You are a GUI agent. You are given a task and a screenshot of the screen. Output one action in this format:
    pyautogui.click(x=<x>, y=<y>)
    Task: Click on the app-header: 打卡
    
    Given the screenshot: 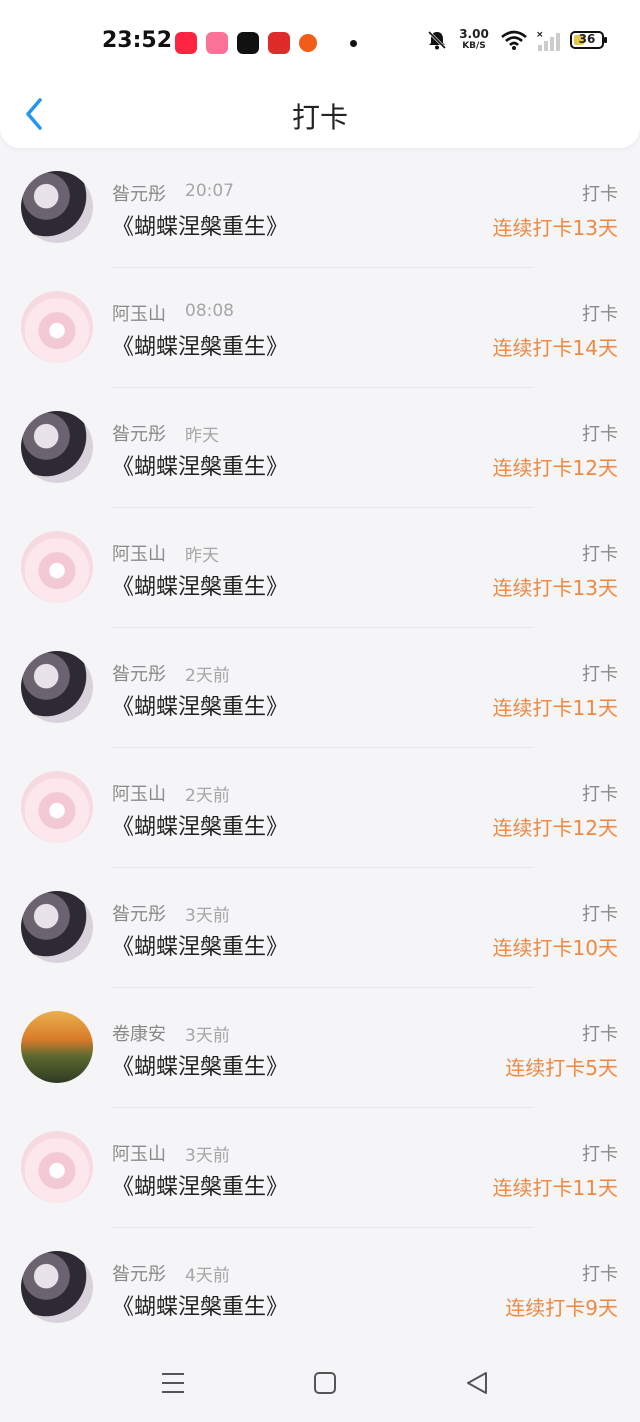 What is the action you would take?
    pyautogui.click(x=320, y=117)
    